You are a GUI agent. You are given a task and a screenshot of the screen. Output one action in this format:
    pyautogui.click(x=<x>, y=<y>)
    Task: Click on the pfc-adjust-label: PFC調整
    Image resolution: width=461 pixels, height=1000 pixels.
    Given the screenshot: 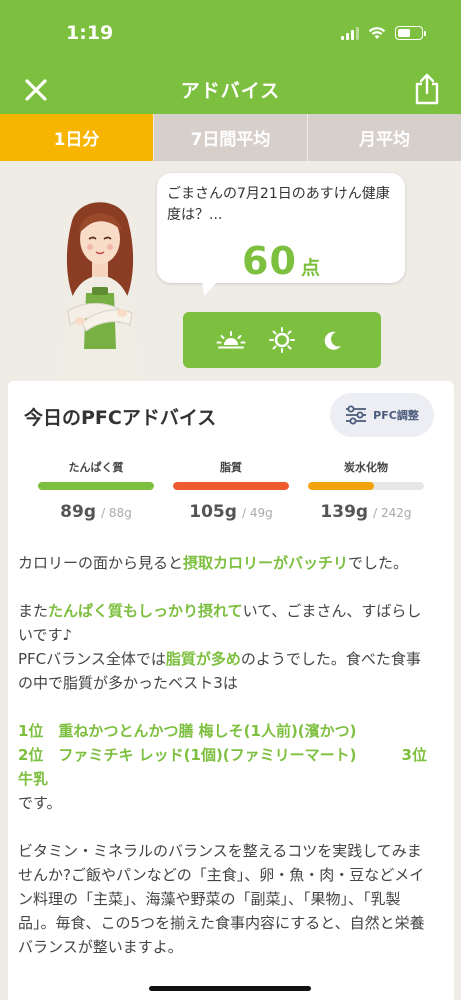 What is the action you would take?
    pyautogui.click(x=396, y=415)
    